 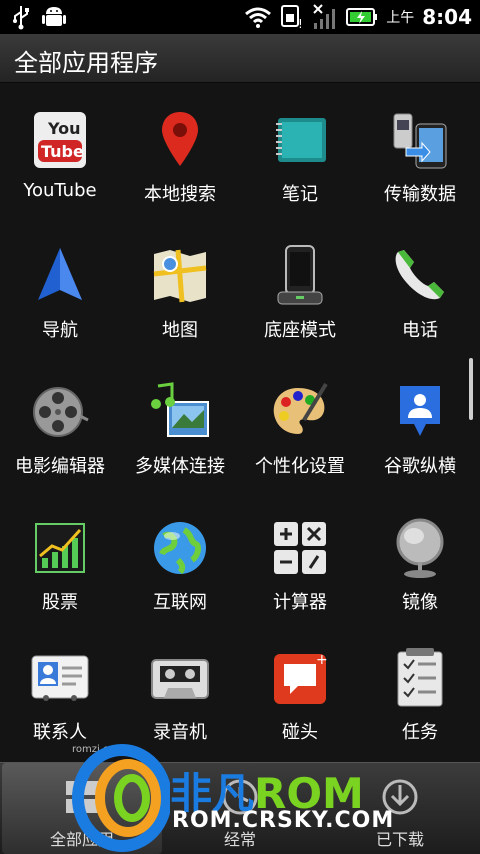 What do you see at coordinates (471, 389) in the screenshot?
I see `scrollbar-thumb` at bounding box center [471, 389].